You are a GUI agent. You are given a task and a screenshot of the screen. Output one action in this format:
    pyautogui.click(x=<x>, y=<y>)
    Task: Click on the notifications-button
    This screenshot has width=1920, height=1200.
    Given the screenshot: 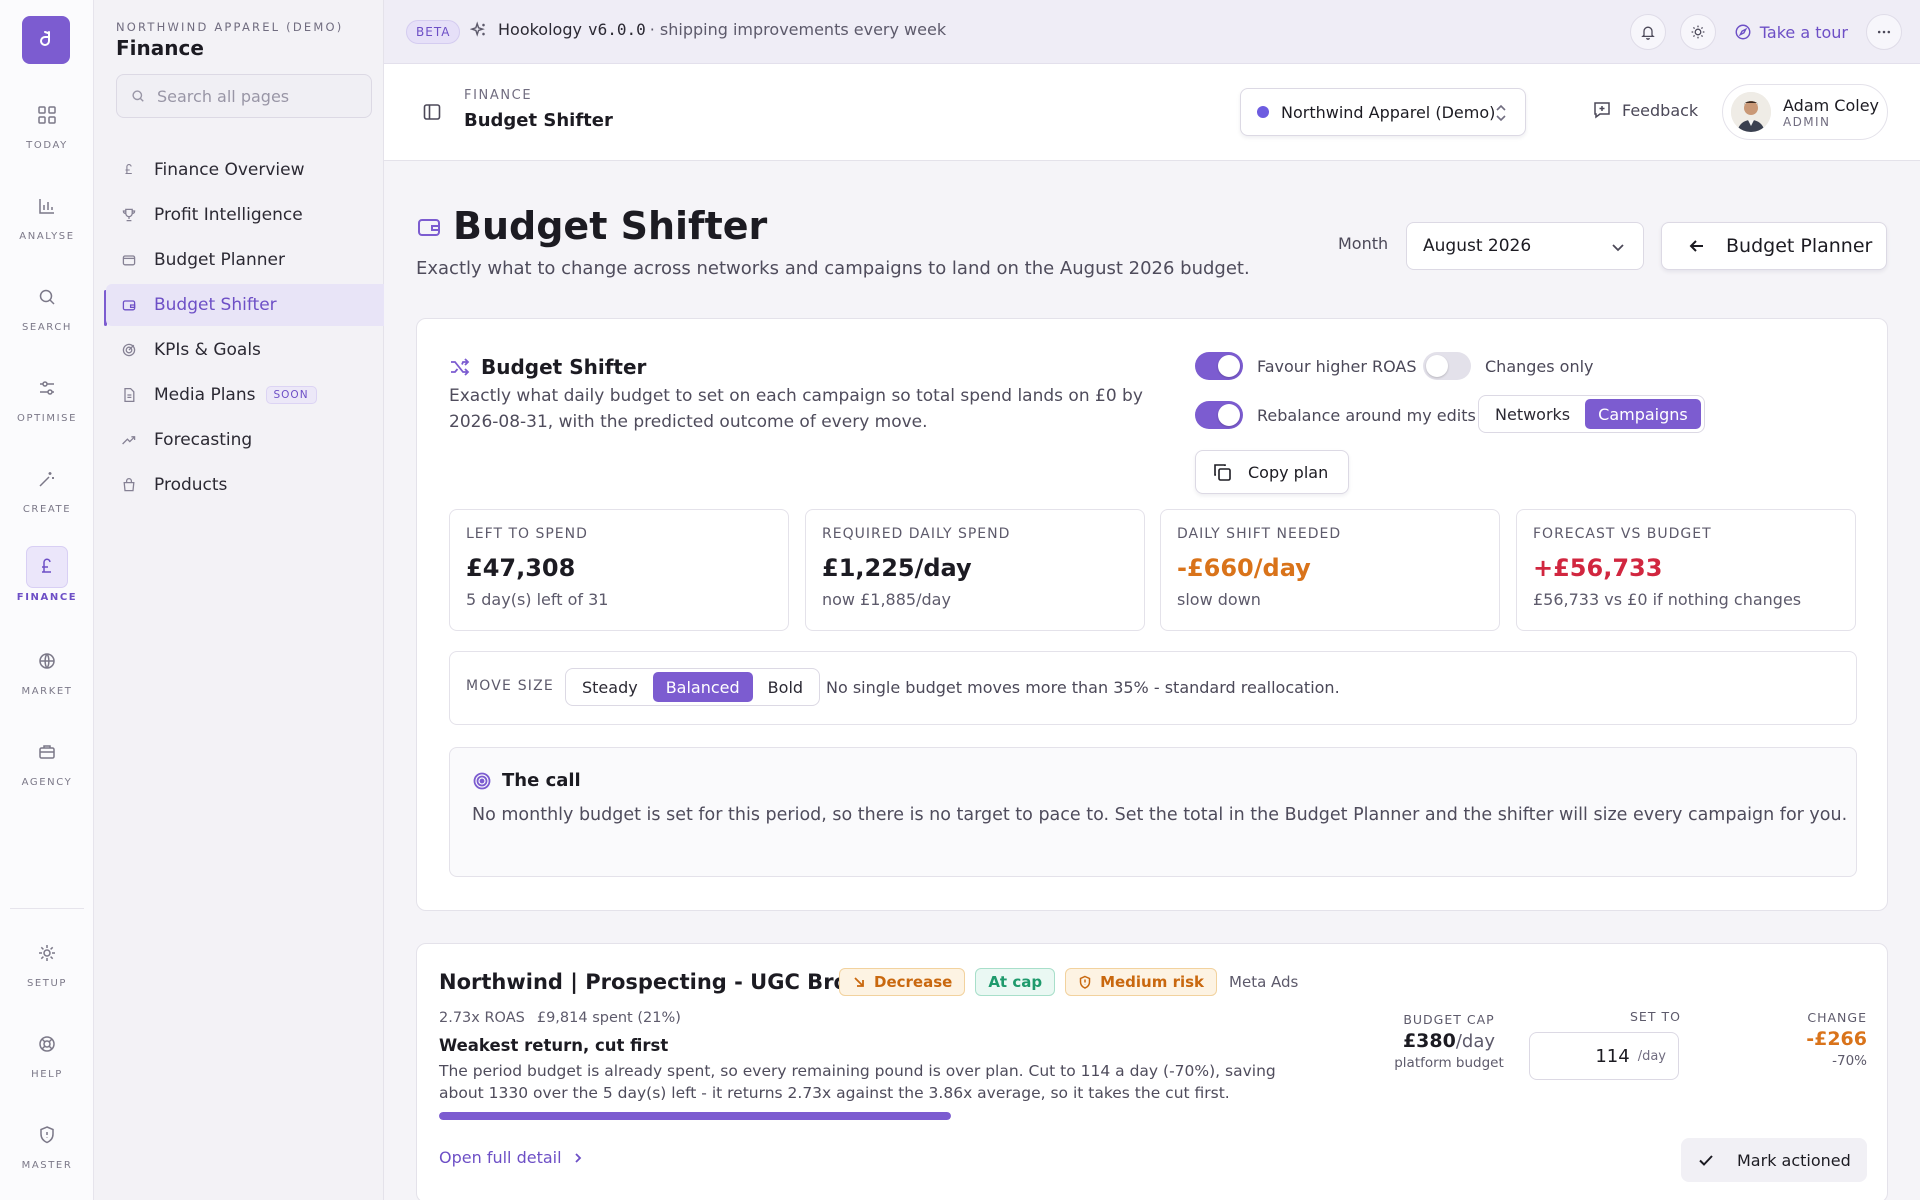 What is the action you would take?
    pyautogui.click(x=1647, y=32)
    